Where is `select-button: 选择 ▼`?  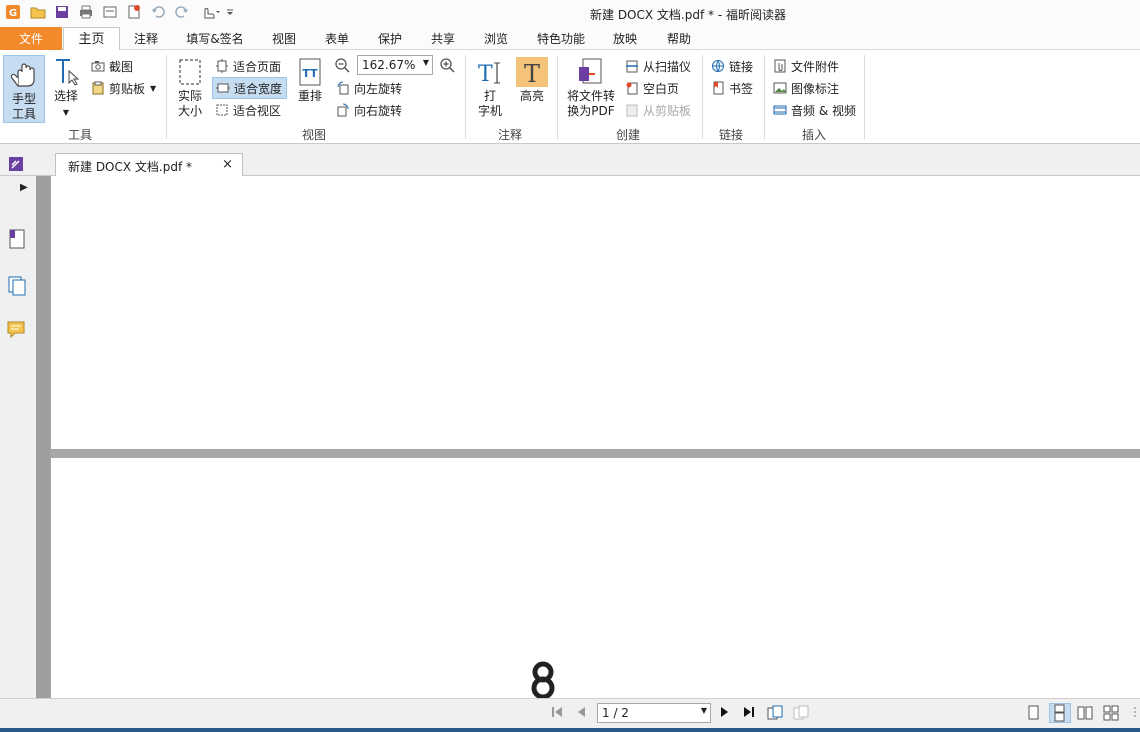 select-button: 选择 ▼ is located at coordinates (66, 88).